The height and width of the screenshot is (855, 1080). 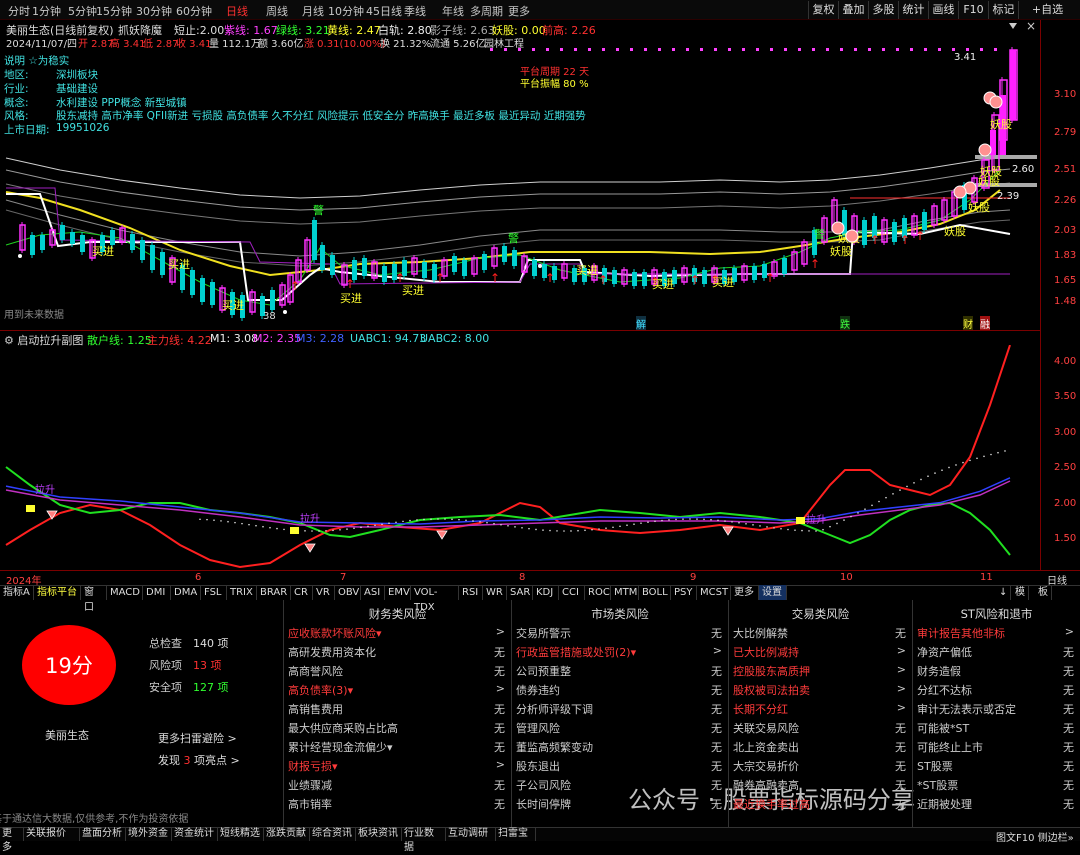 What do you see at coordinates (52, 834) in the screenshot?
I see `bottom-tab-1: 关联报价` at bounding box center [52, 834].